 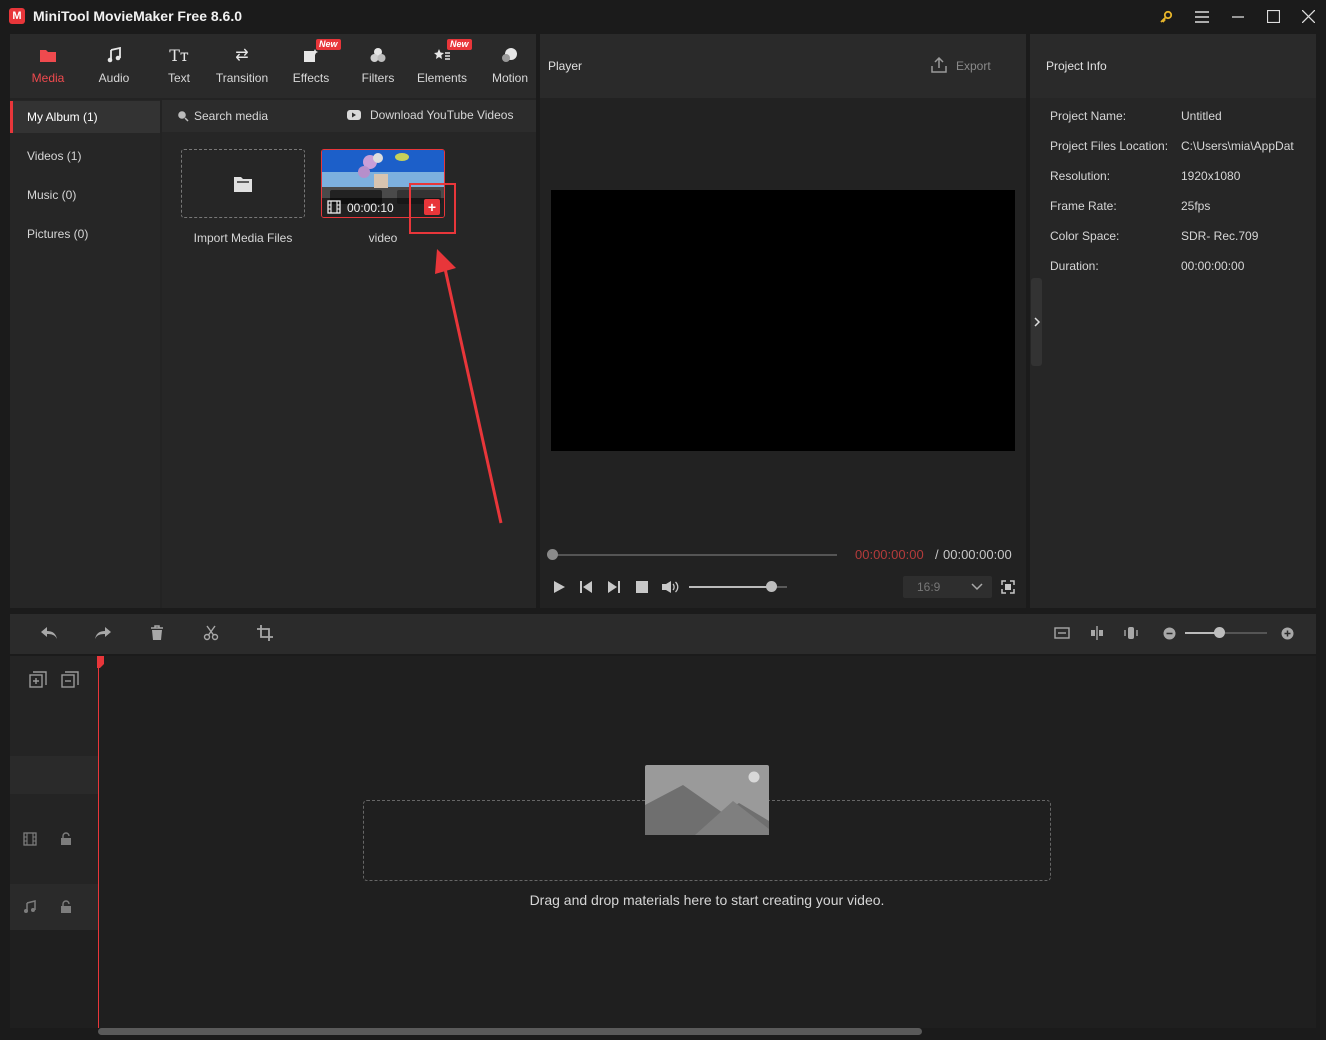 What do you see at coordinates (730, 587) in the screenshot?
I see `volume-fill` at bounding box center [730, 587].